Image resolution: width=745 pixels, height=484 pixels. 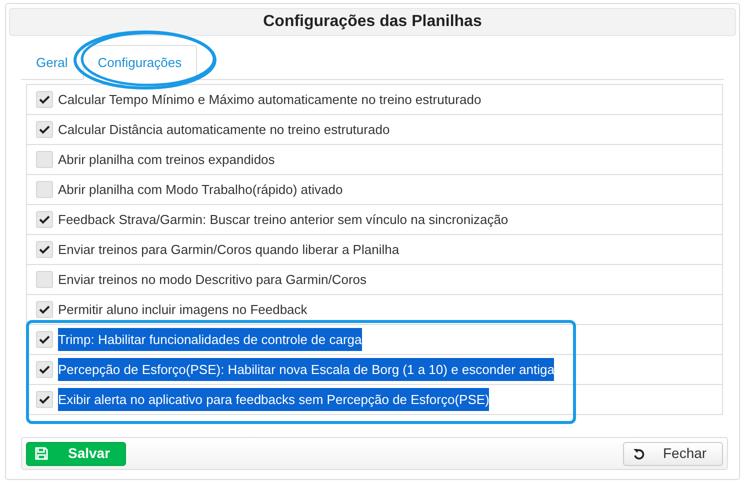 What do you see at coordinates (673, 454) in the screenshot?
I see `close-button: Fechar` at bounding box center [673, 454].